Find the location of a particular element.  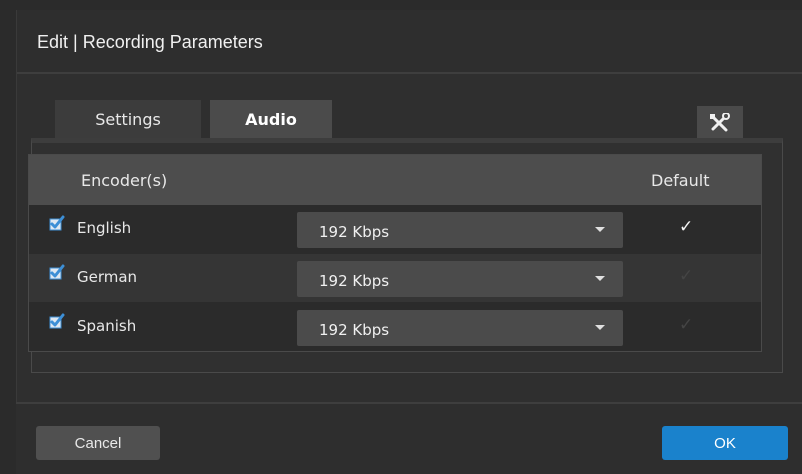

default-column-header: Default is located at coordinates (680, 180).